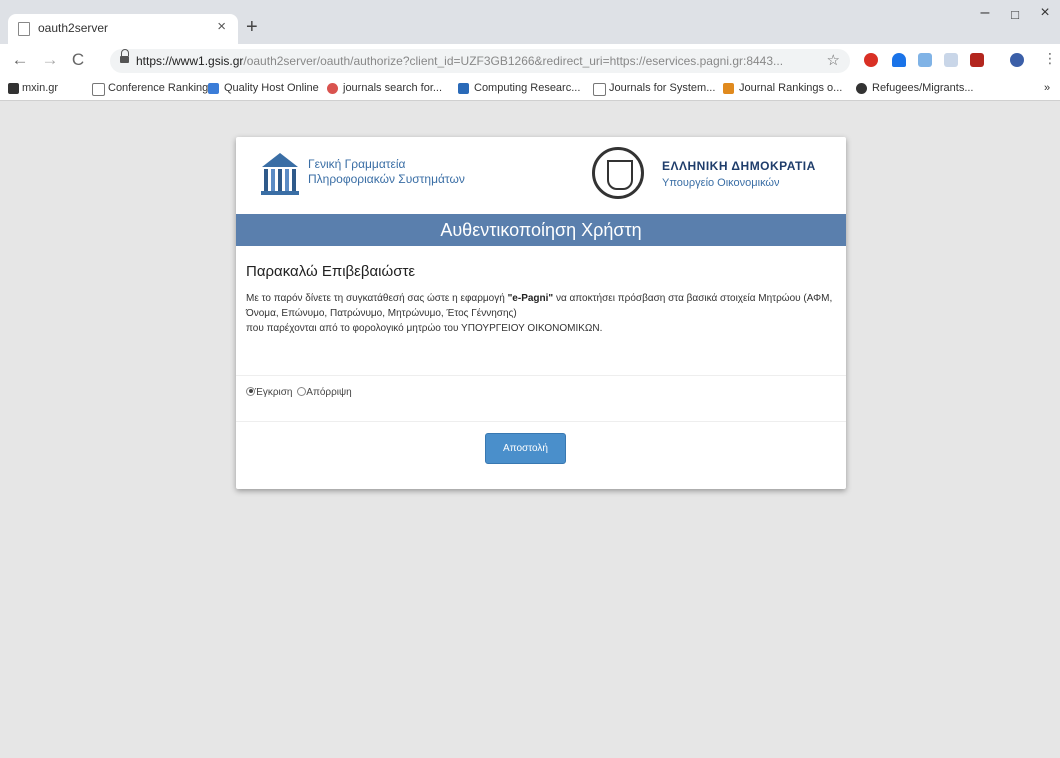 The height and width of the screenshot is (758, 1060). I want to click on opera-extension-icon, so click(871, 60).